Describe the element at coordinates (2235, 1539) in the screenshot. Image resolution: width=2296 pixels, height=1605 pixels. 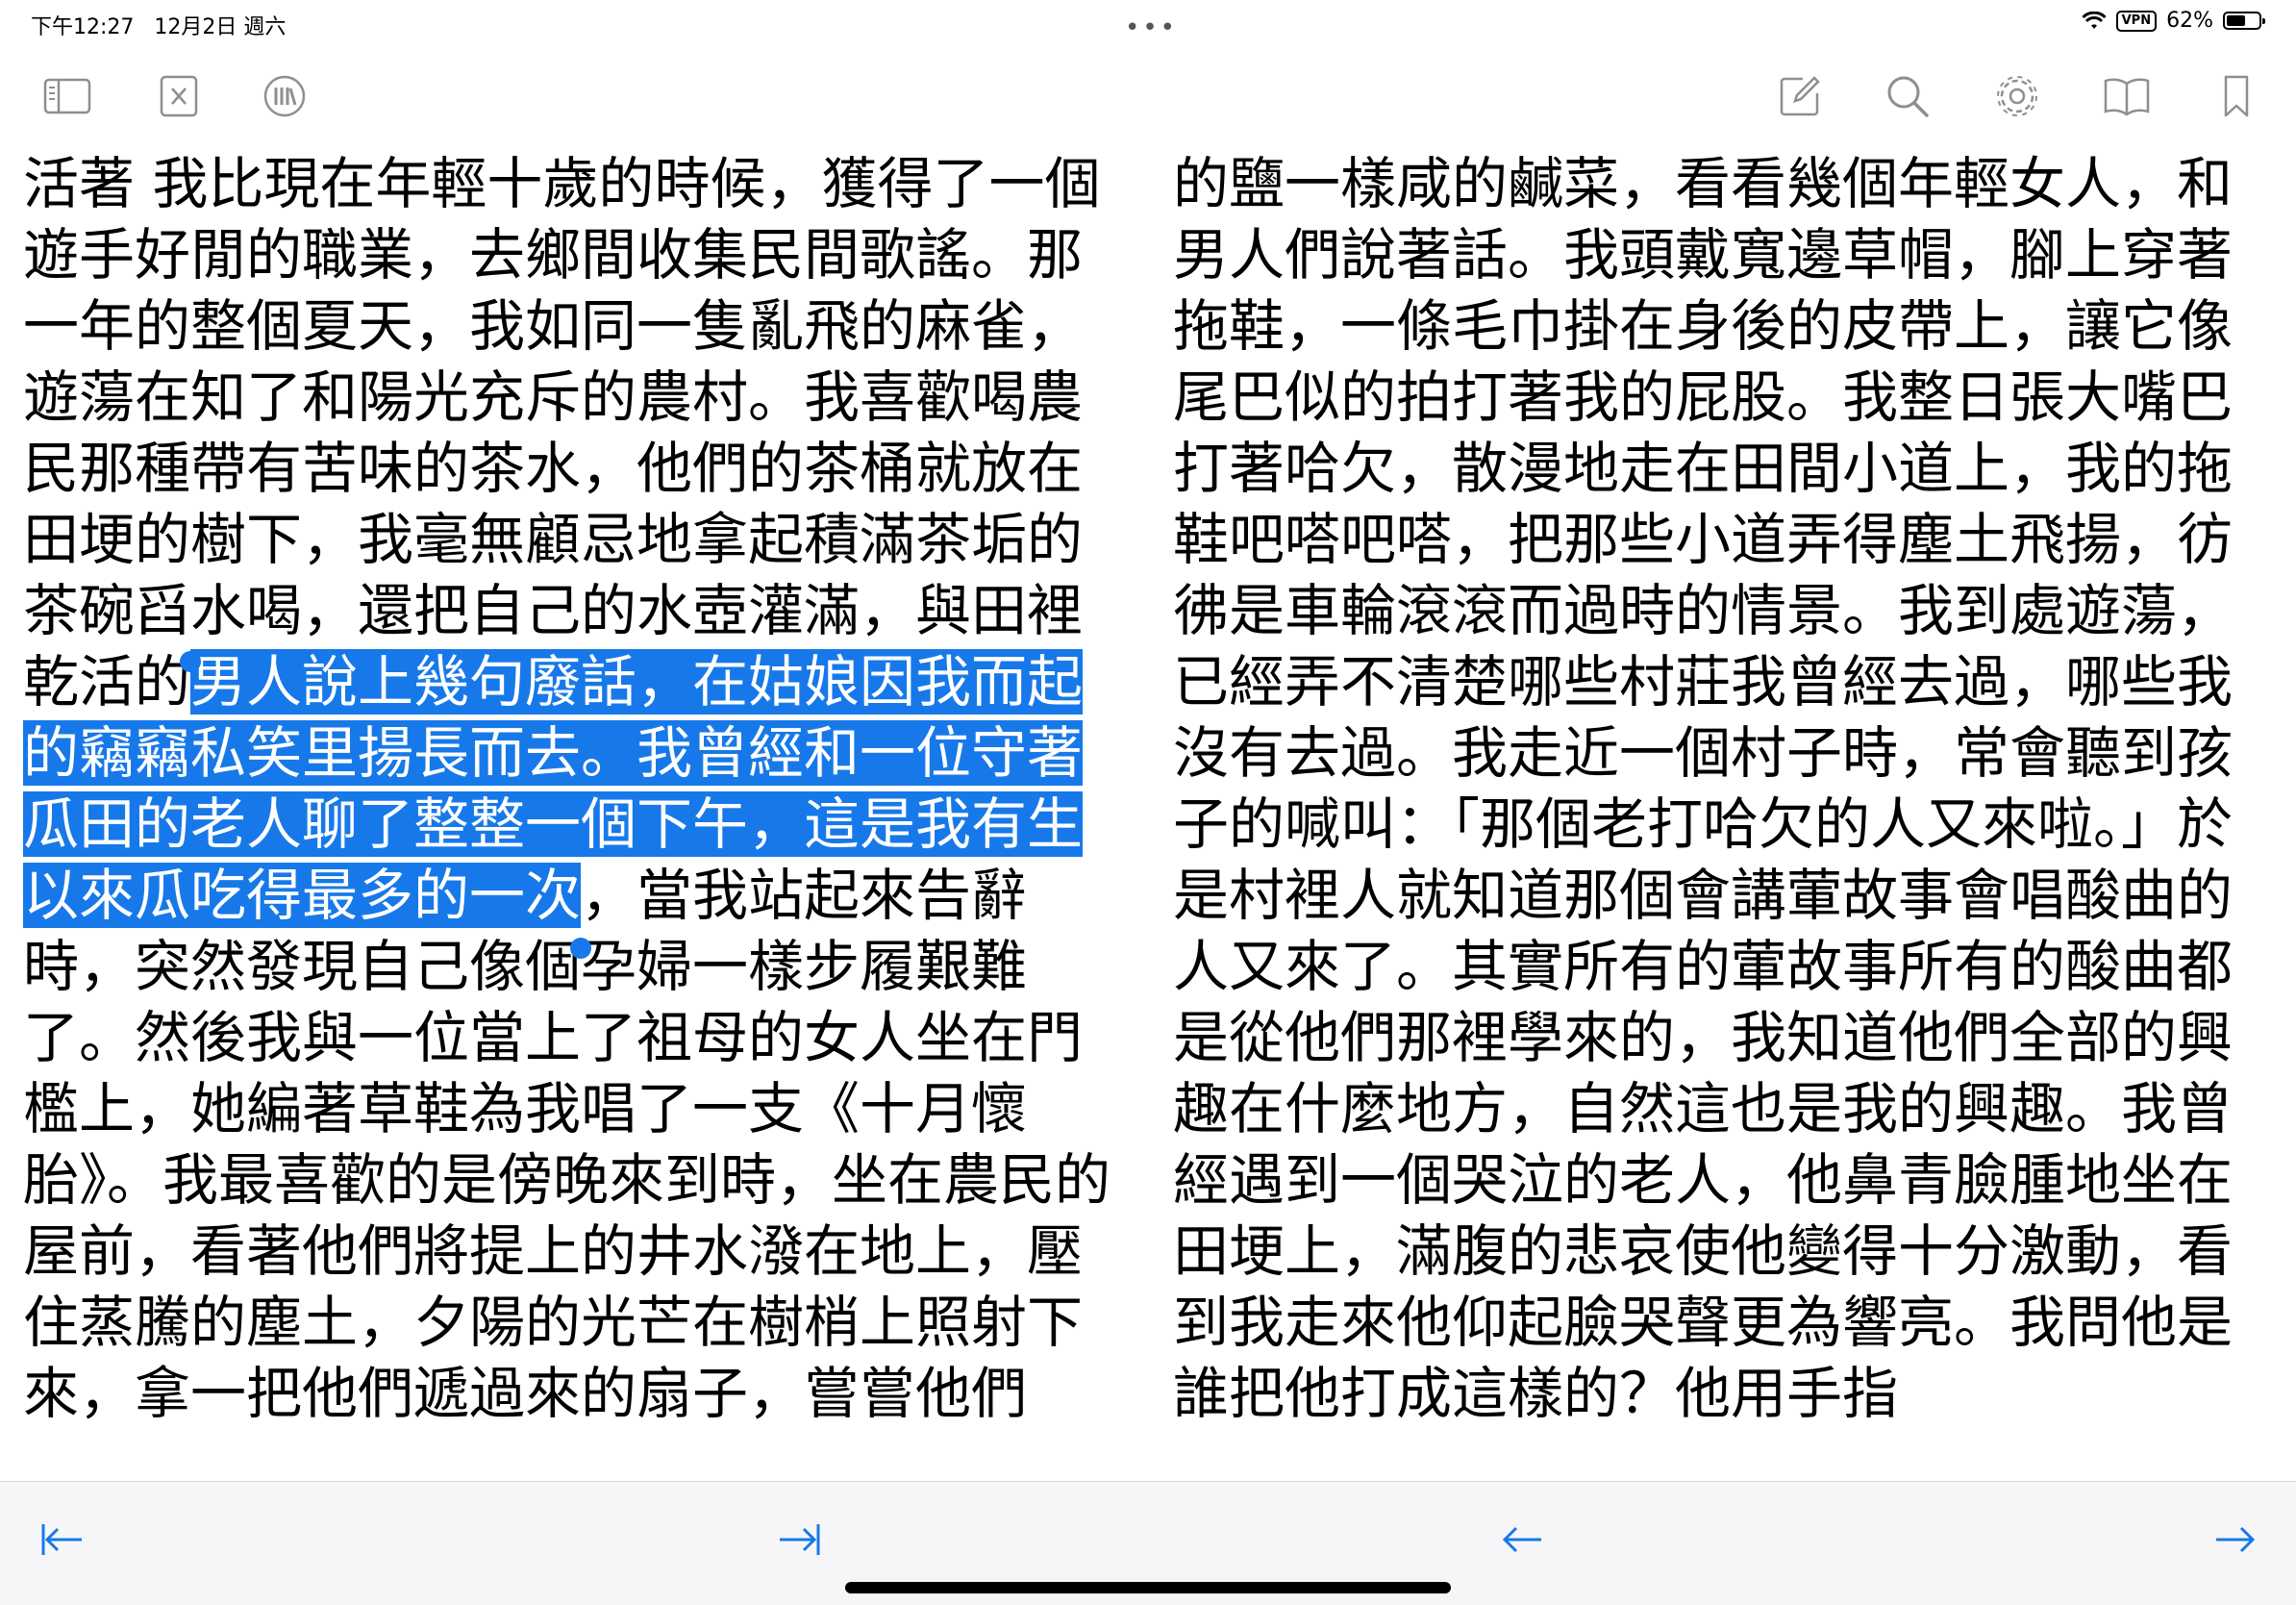
I see `next-page-arrow-icon` at that location.